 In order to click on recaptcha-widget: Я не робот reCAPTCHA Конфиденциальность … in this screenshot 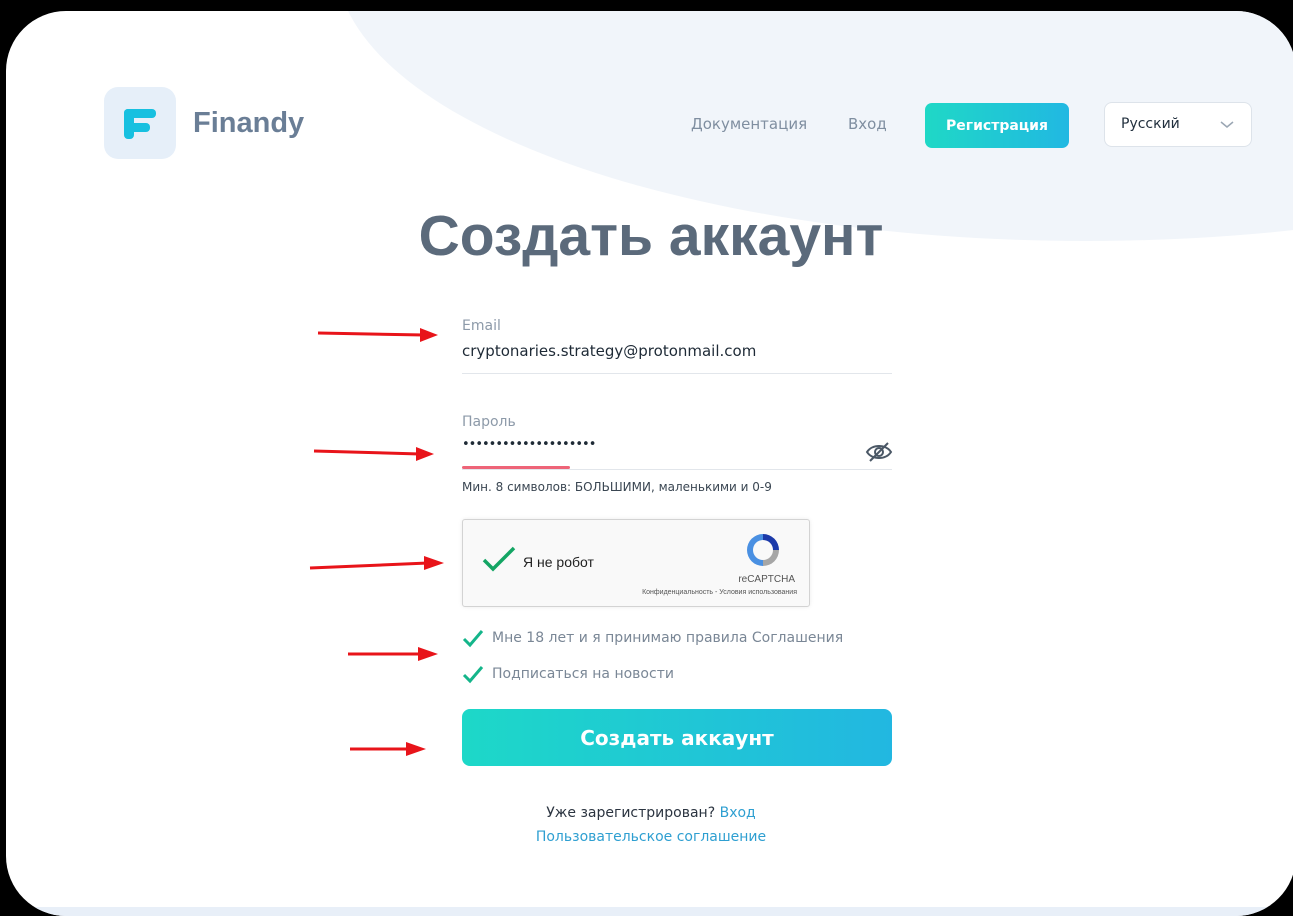, I will do `click(636, 563)`.